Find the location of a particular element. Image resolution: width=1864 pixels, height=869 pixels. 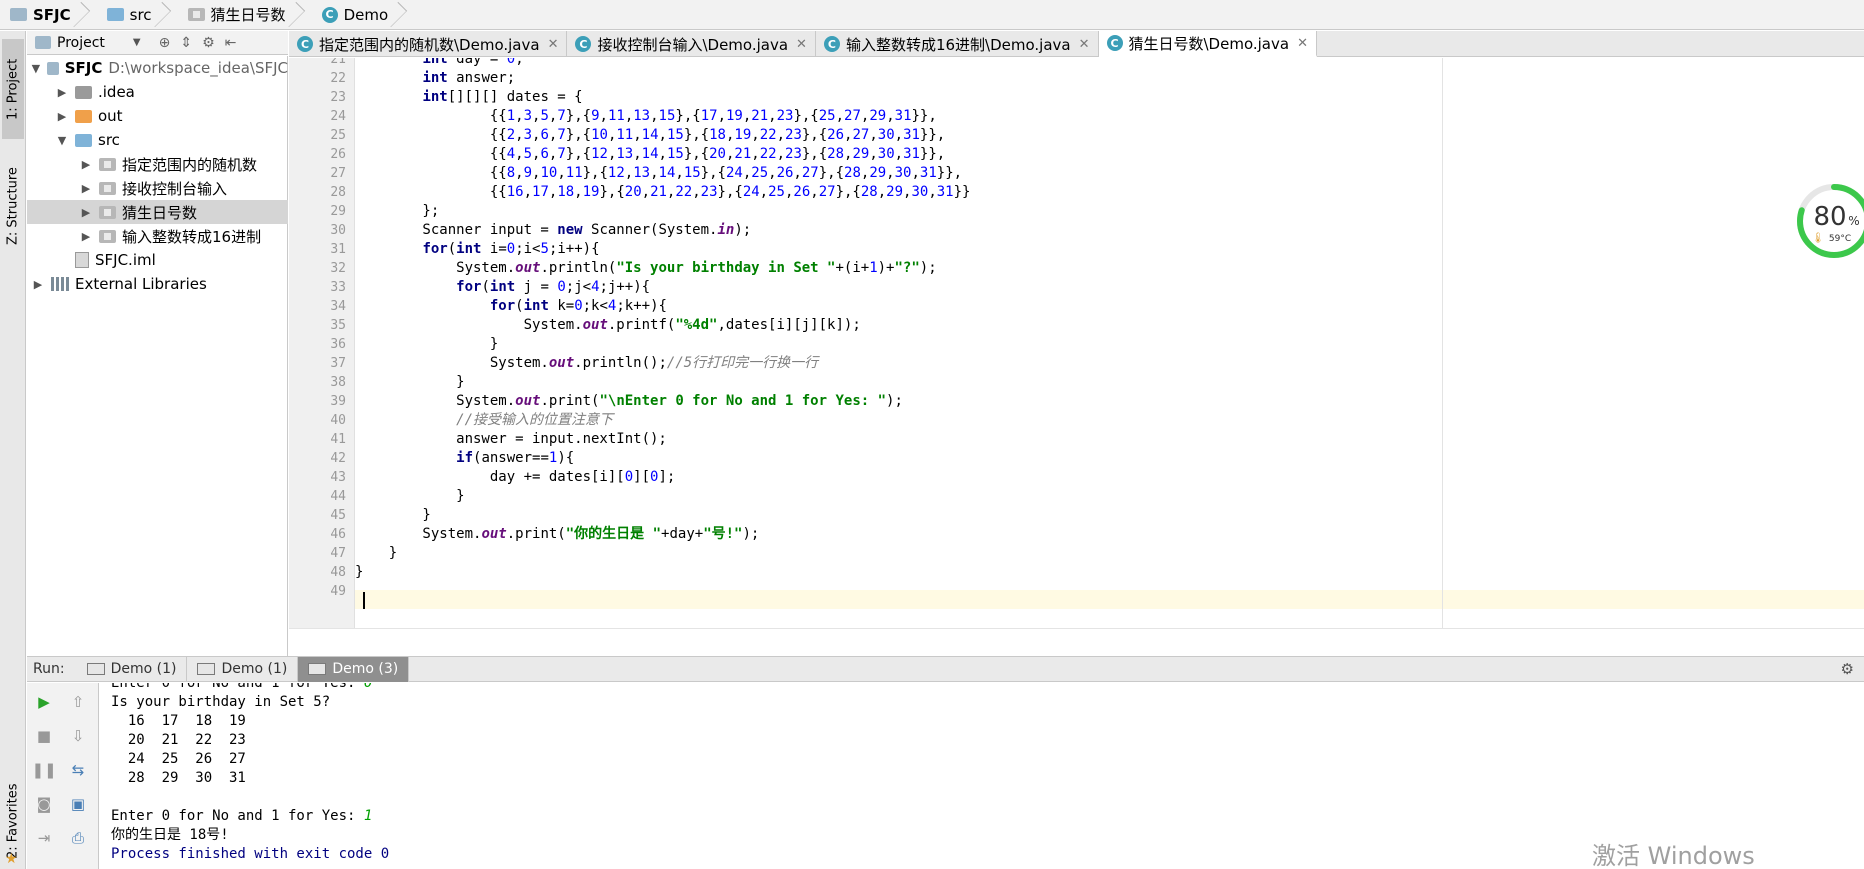

breadcrumb-item-package: 猜生日号数 is located at coordinates (235, 15).